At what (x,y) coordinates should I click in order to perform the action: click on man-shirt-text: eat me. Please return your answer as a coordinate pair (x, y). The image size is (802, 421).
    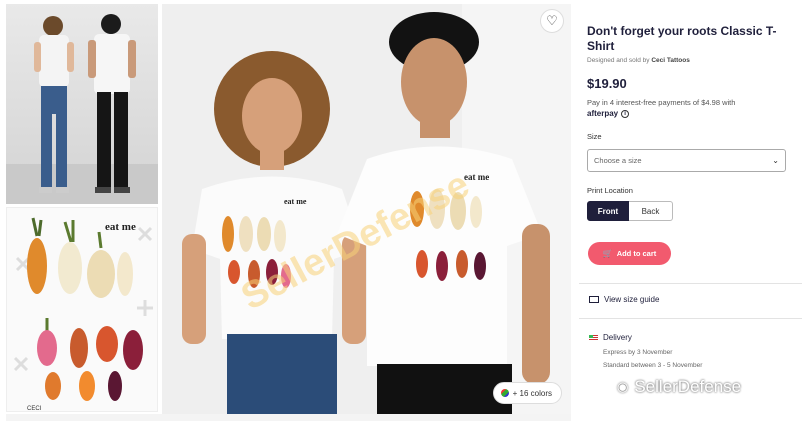
    Looking at the image, I should click on (476, 177).